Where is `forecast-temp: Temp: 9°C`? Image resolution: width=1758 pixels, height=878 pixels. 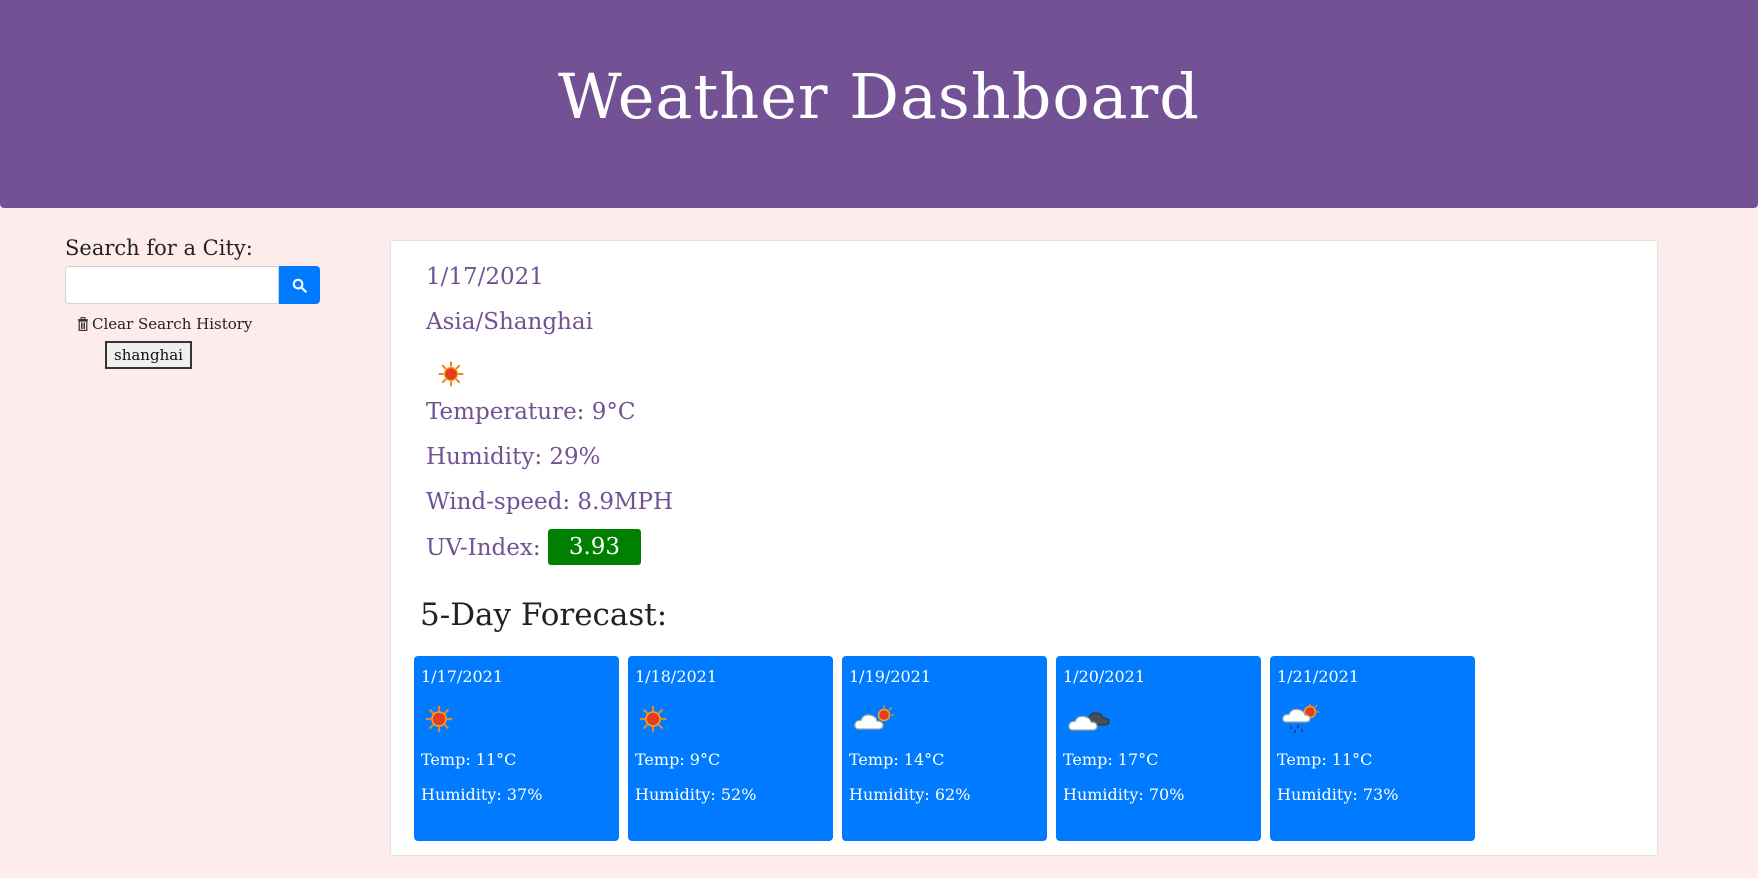 forecast-temp: Temp: 9°C is located at coordinates (678, 759).